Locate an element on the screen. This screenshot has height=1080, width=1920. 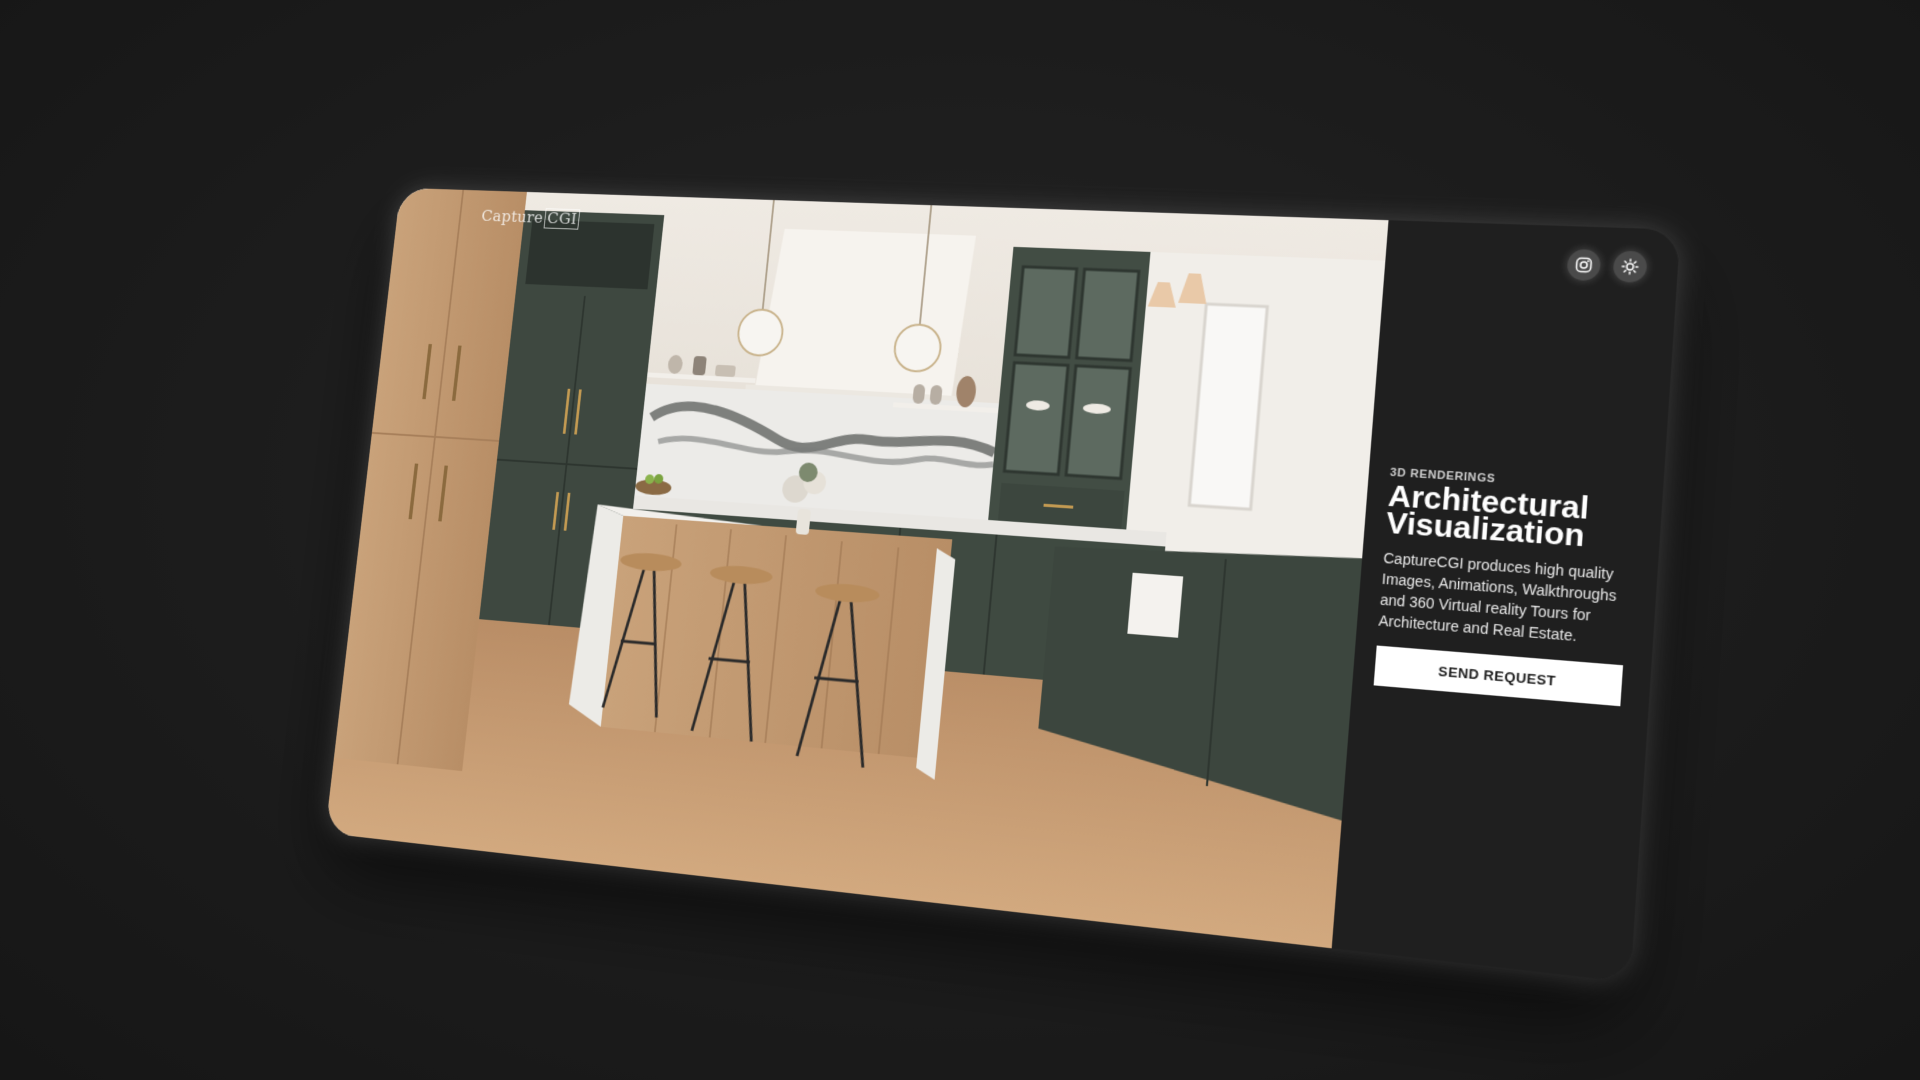
instagram-icon is located at coordinates (1583, 264).